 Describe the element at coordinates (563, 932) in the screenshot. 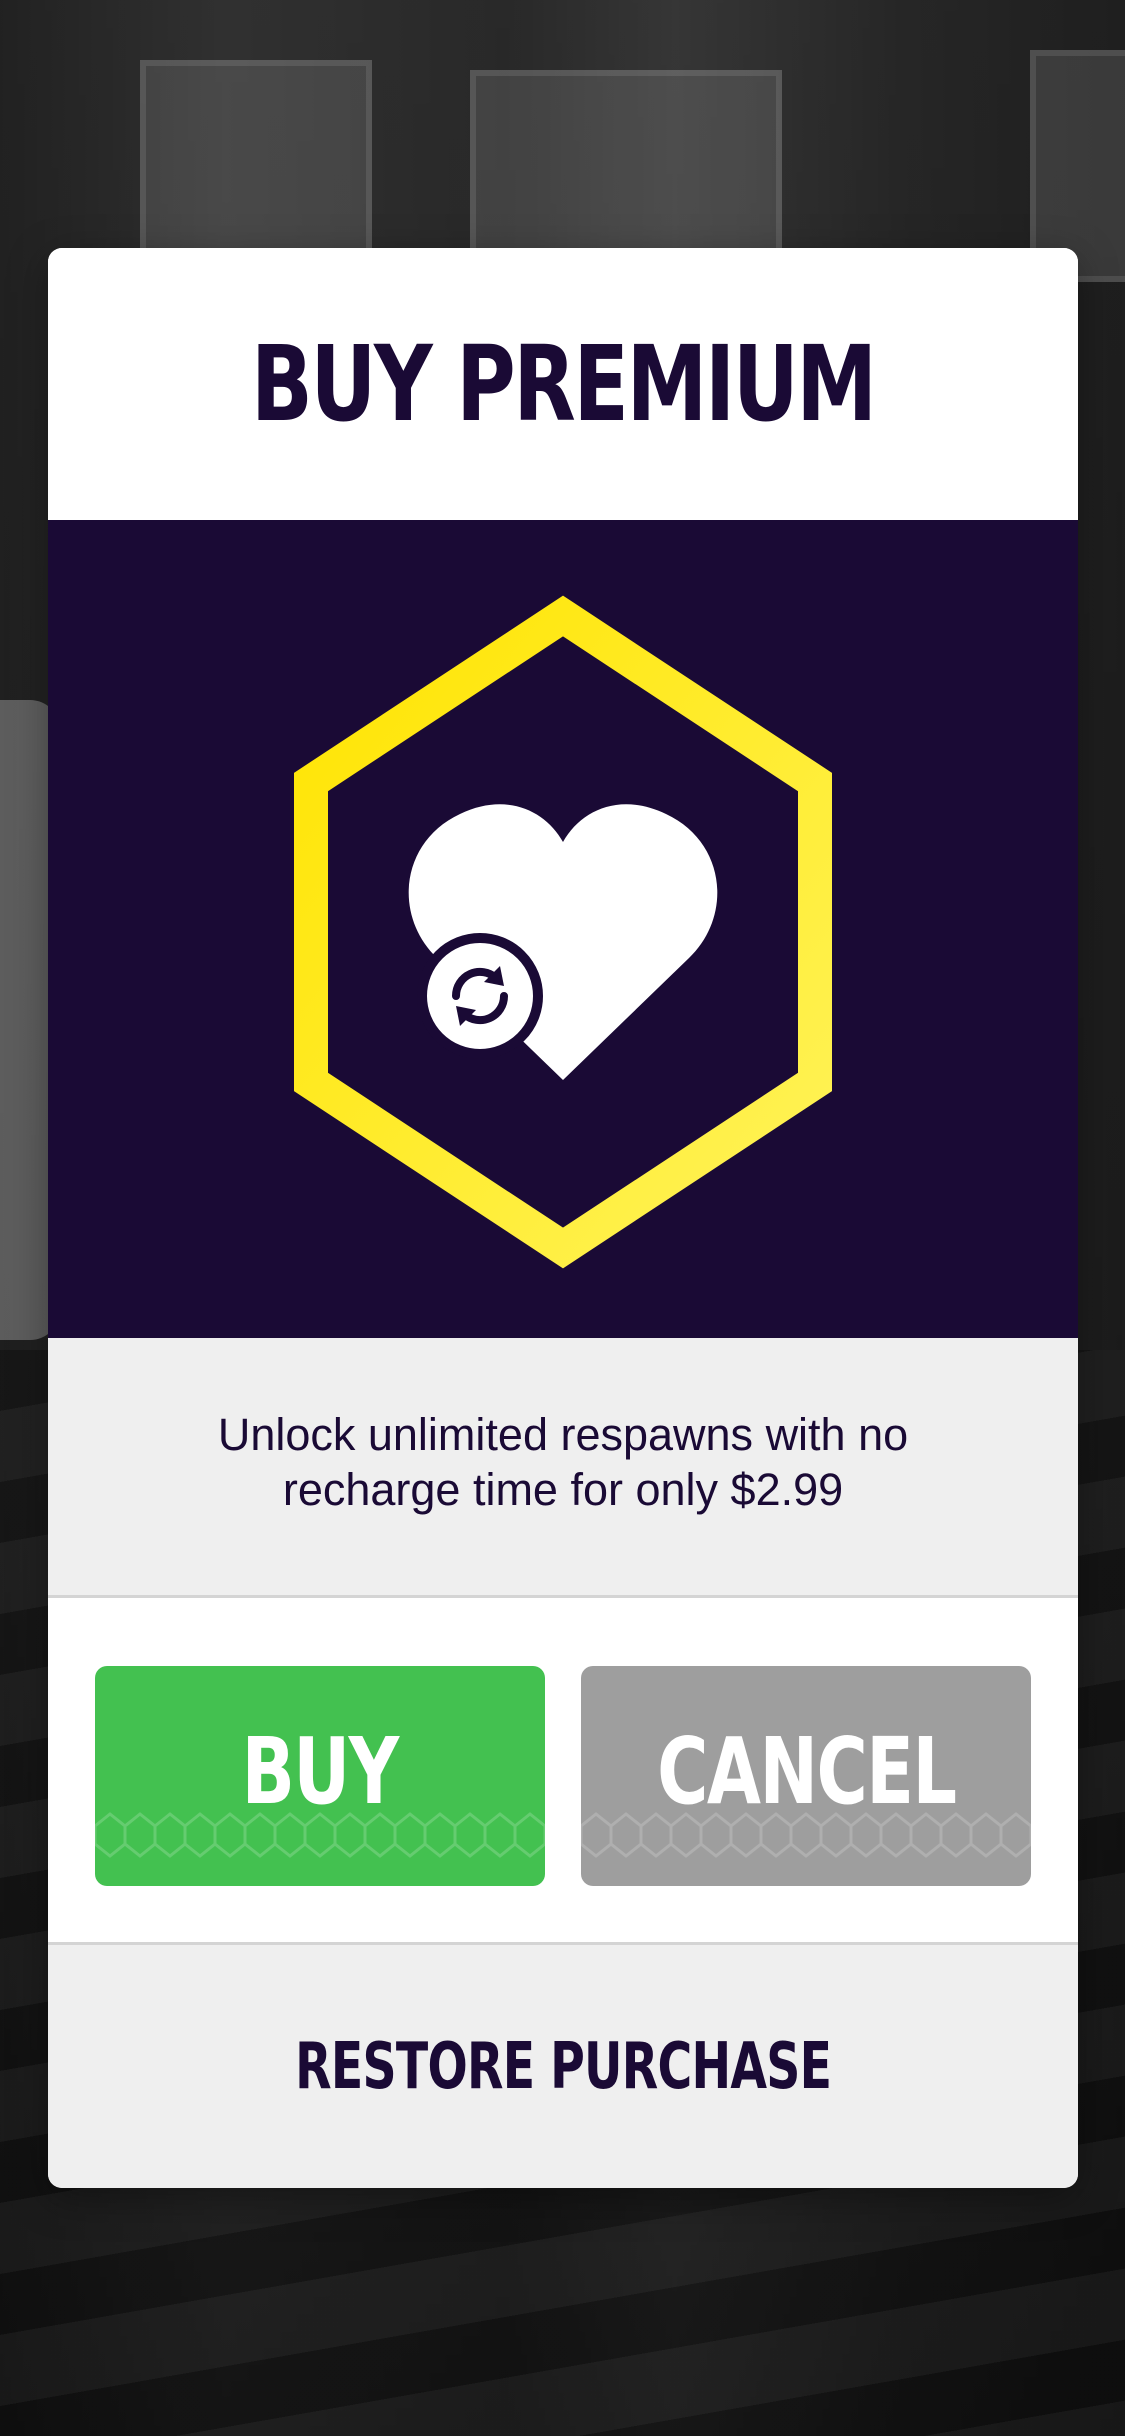

I see `heart-with-refresh-icon` at that location.